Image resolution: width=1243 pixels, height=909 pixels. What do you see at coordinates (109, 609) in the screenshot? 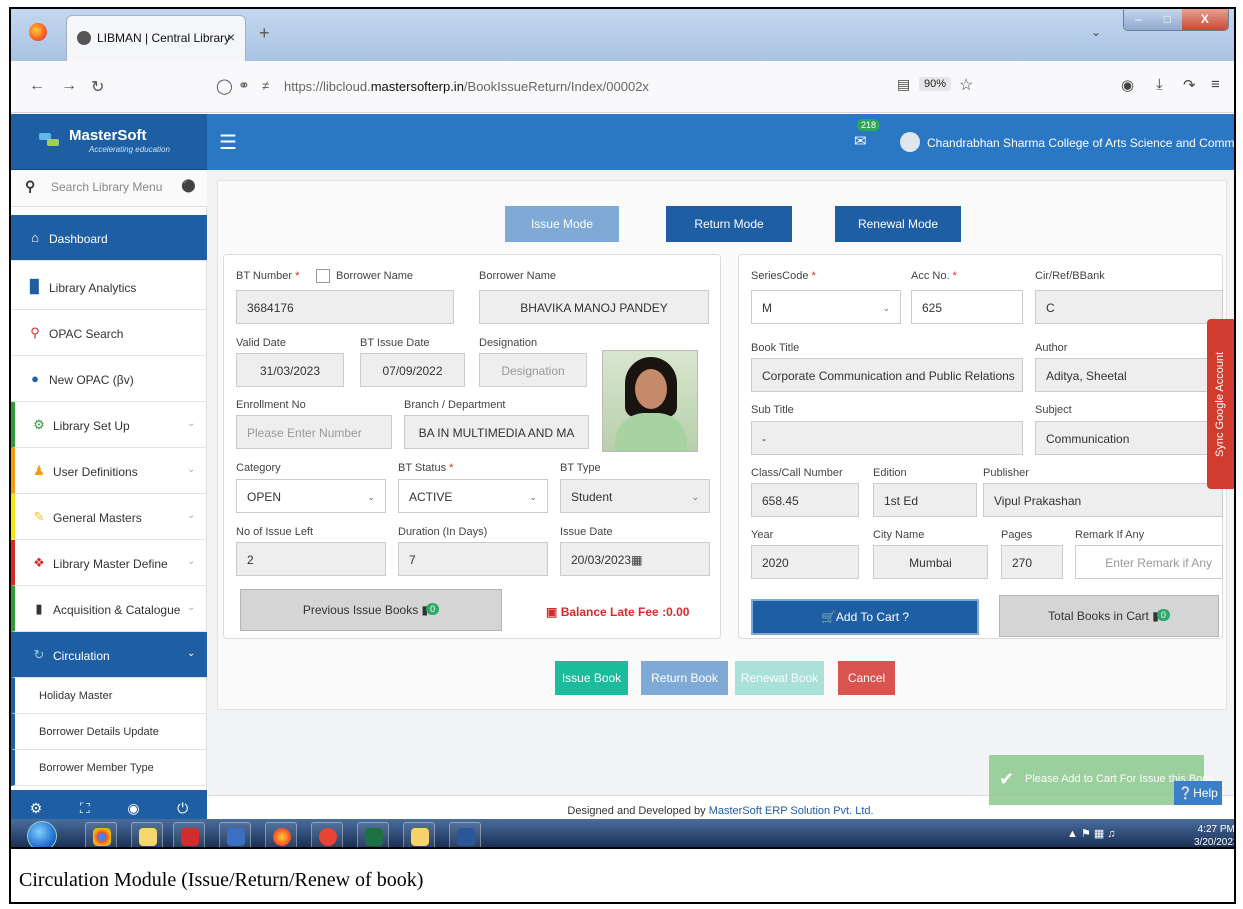
I see `sidebar-item-acquisition-catalogue: ▮ Acquisition & Catalogue ⌄` at bounding box center [109, 609].